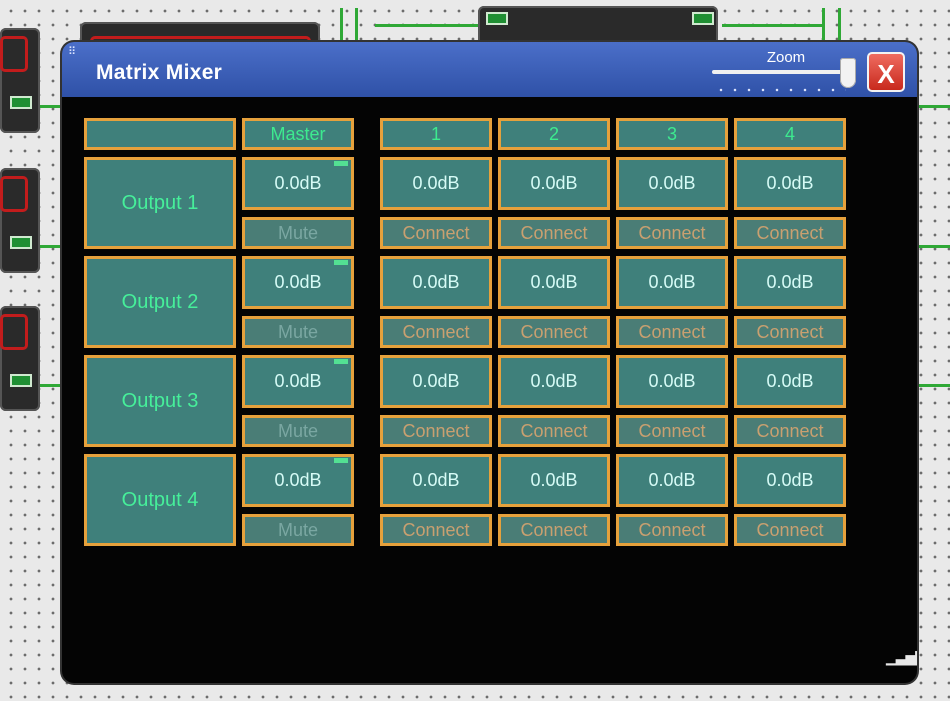 The width and height of the screenshot is (950, 701). Describe the element at coordinates (790, 134) in the screenshot. I see `input-header-4: 4` at that location.